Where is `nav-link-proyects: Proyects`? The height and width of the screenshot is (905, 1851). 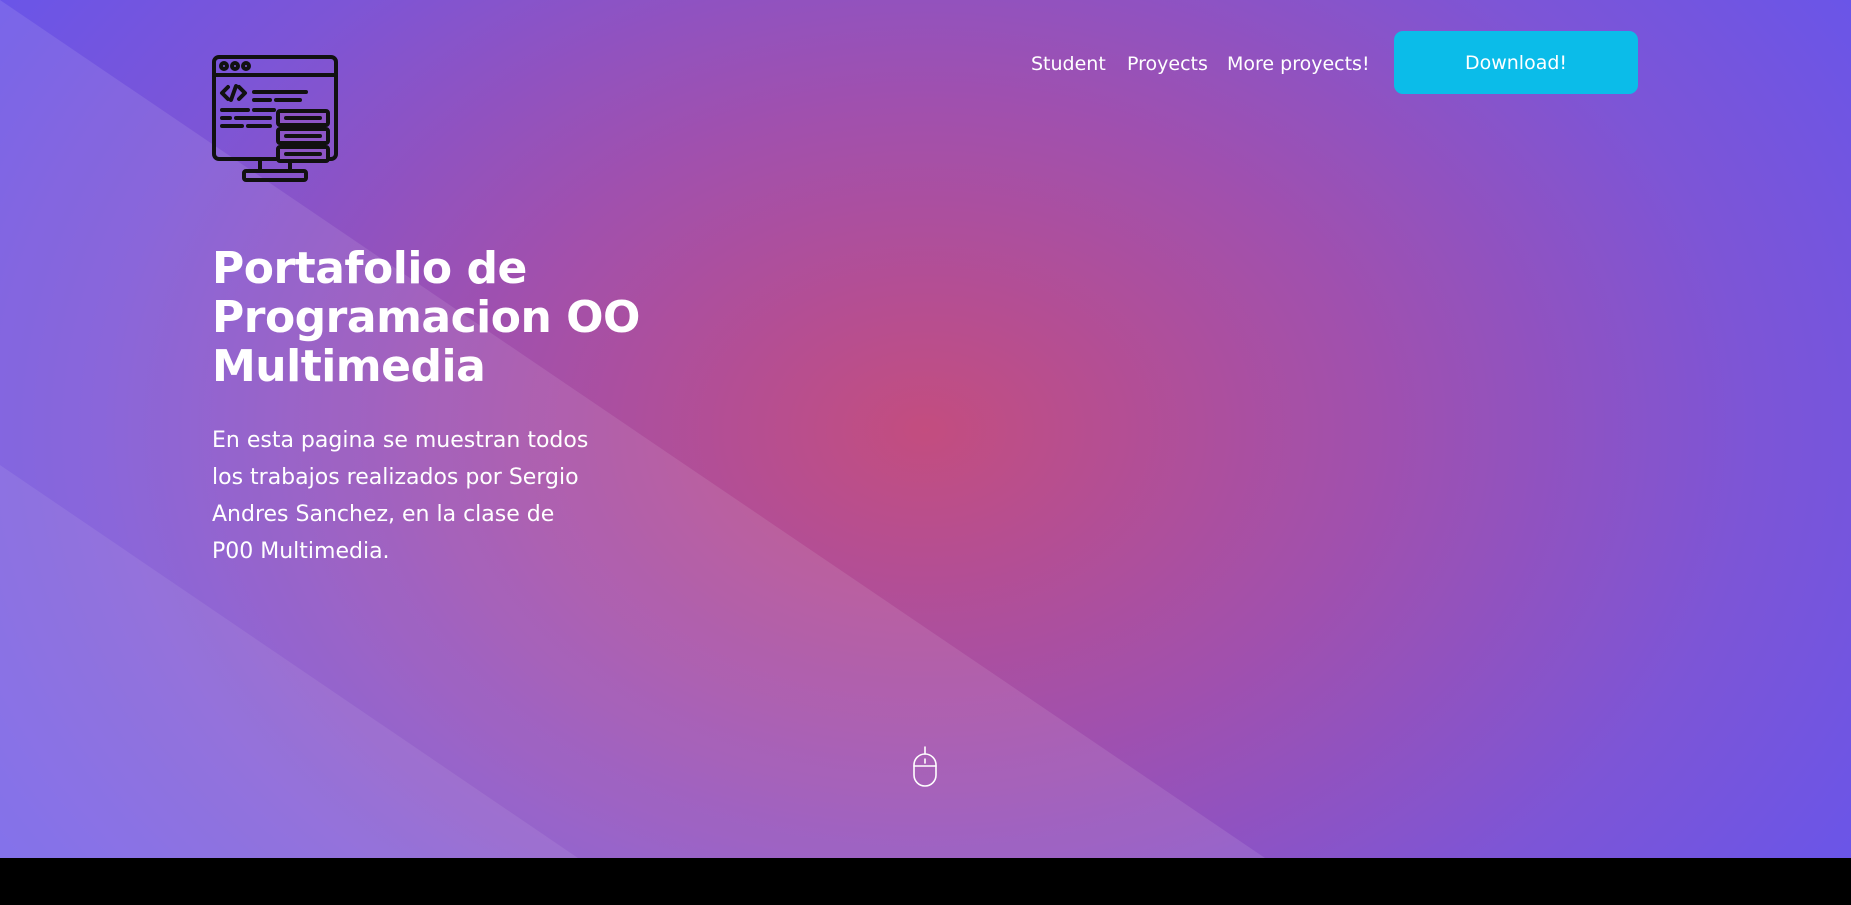 nav-link-proyects: Proyects is located at coordinates (1167, 64).